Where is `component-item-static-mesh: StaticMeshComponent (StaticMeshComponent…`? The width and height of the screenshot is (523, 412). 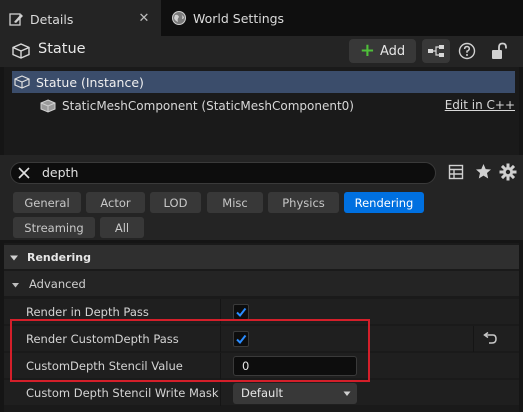 component-item-static-mesh: StaticMeshComponent (StaticMeshComponent… is located at coordinates (263, 106).